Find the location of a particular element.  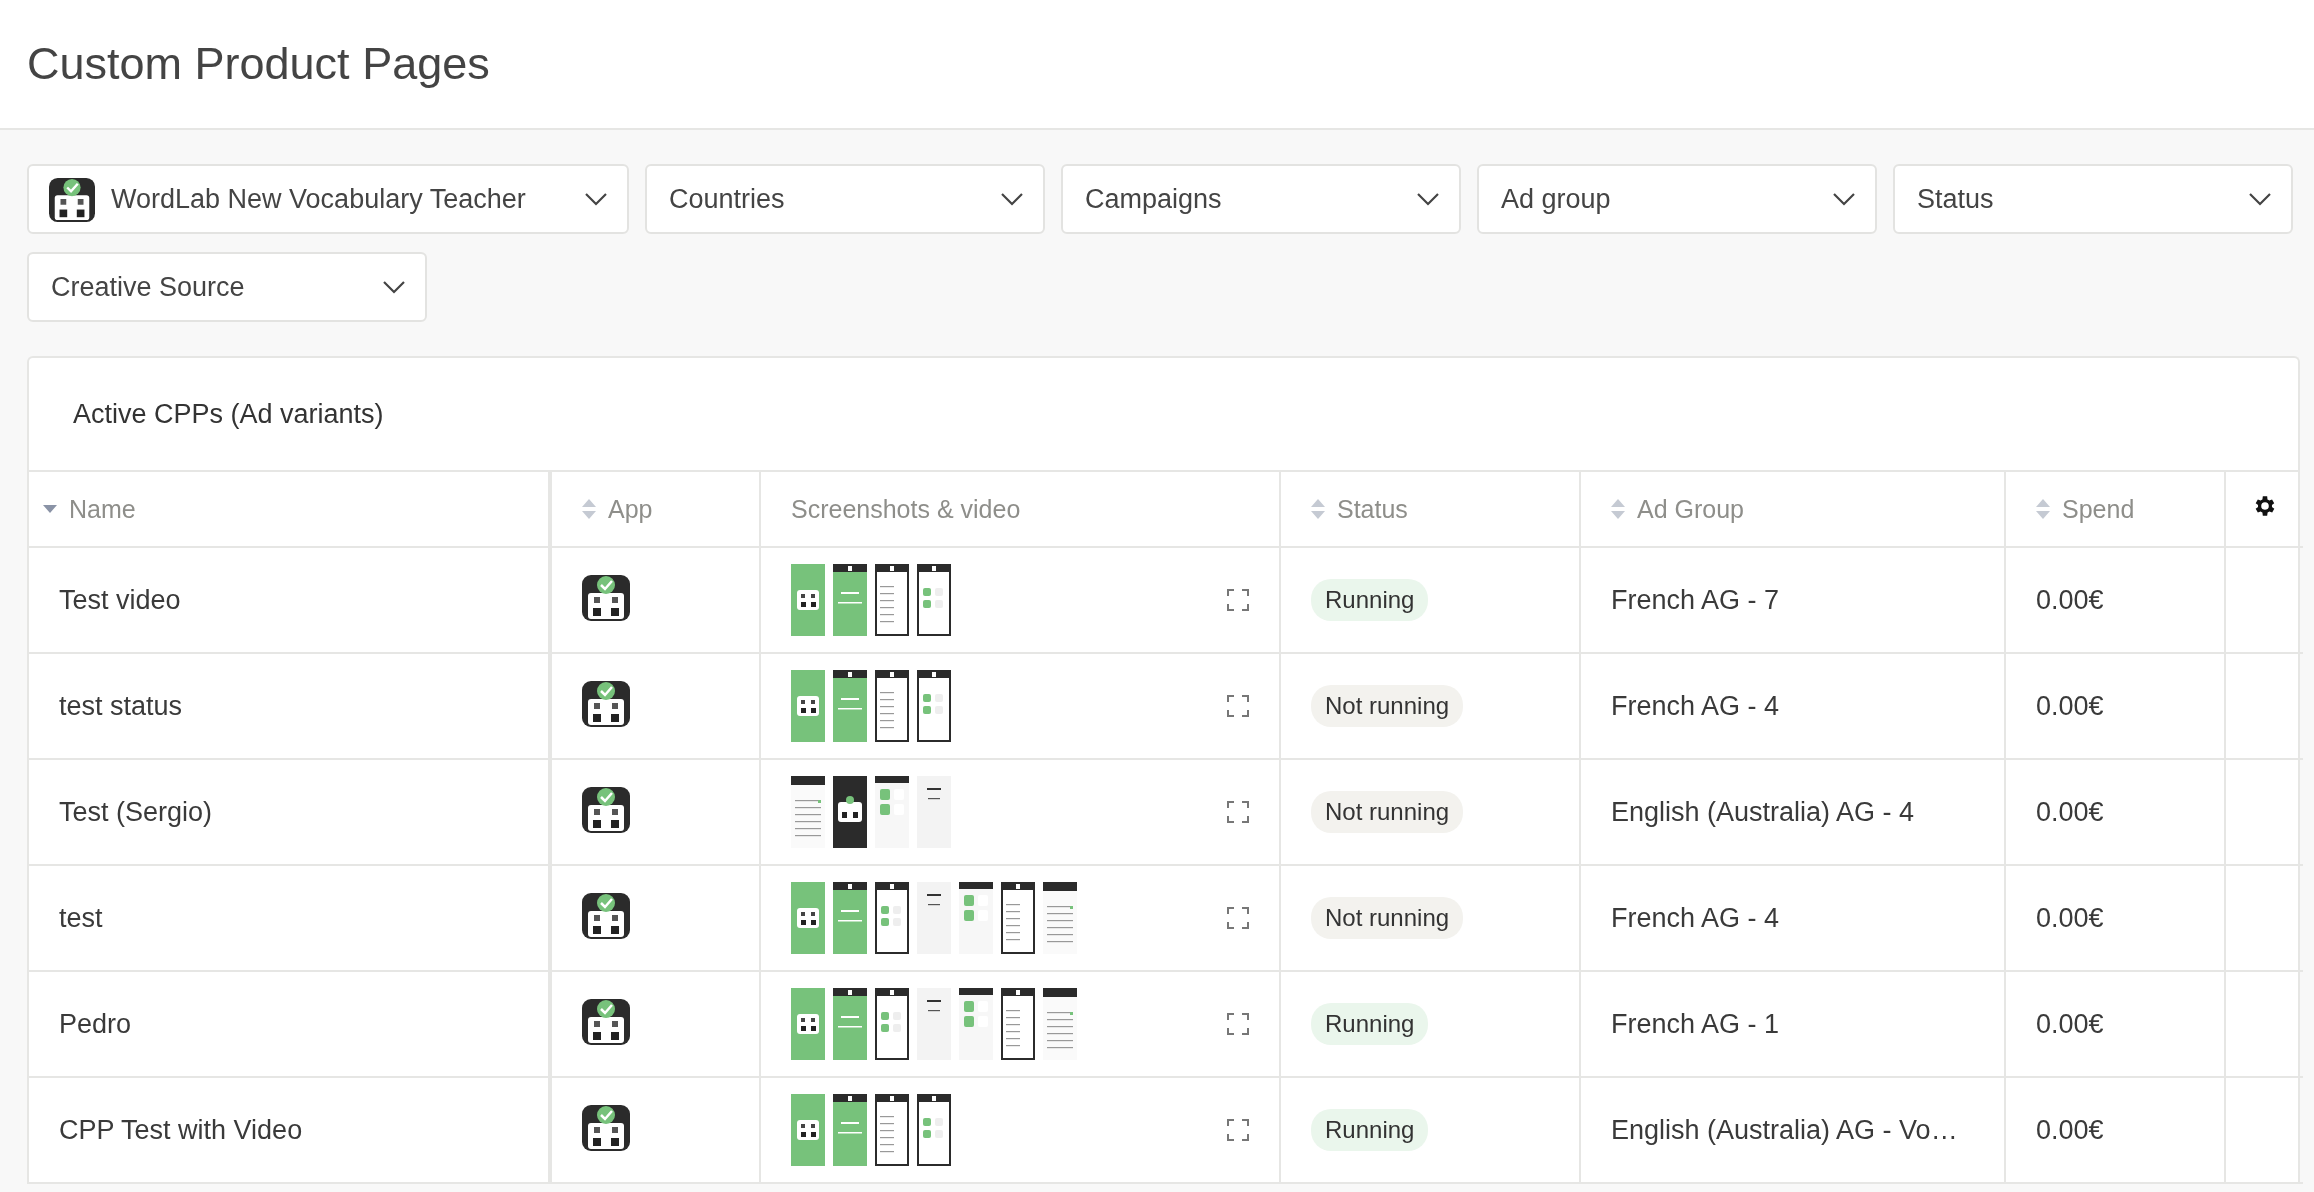

name-cell: CPP Test with Video is located at coordinates (181, 1129).